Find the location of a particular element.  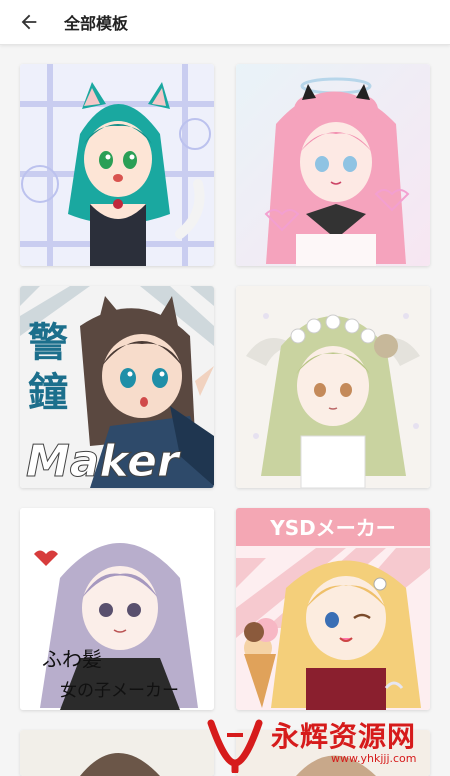

back-button is located at coordinates (29, 22).